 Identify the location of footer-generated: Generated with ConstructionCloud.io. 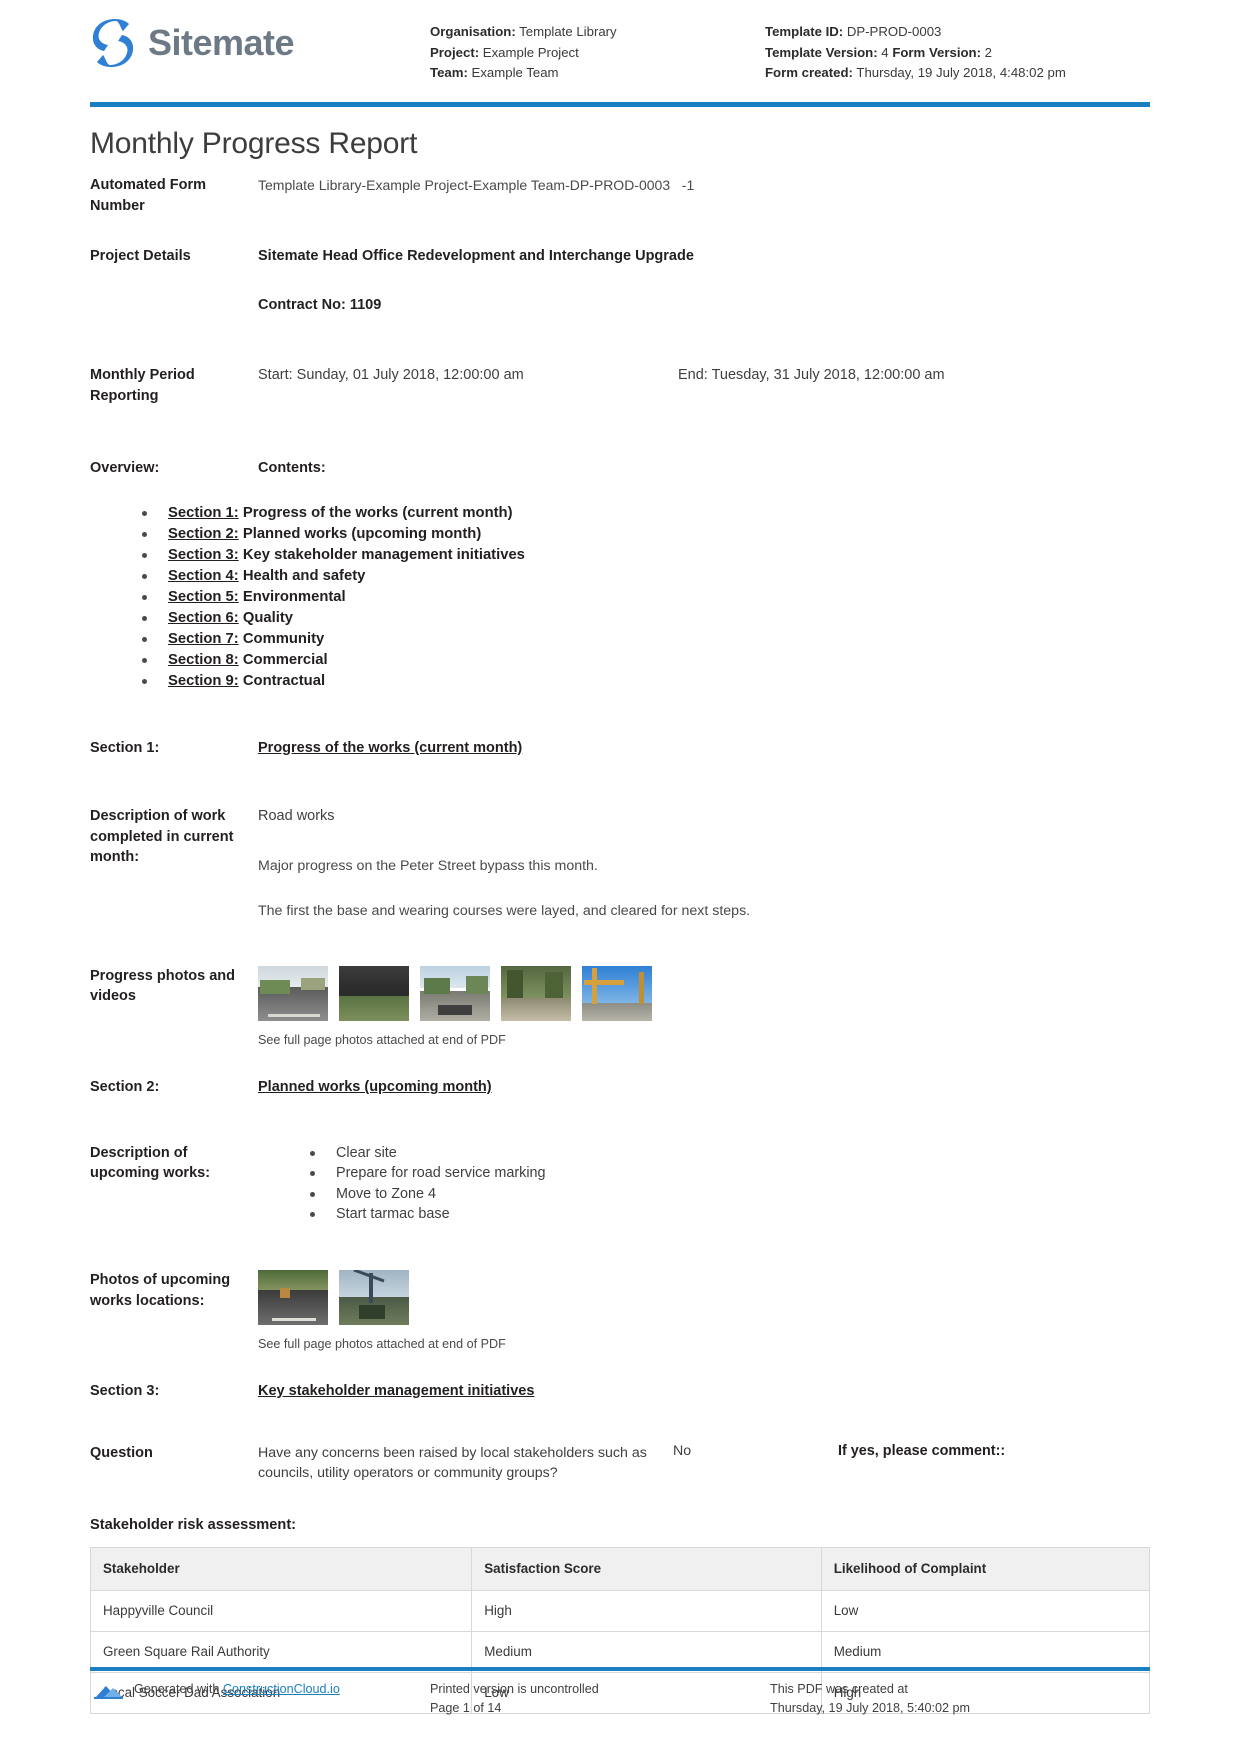
(260, 1699).